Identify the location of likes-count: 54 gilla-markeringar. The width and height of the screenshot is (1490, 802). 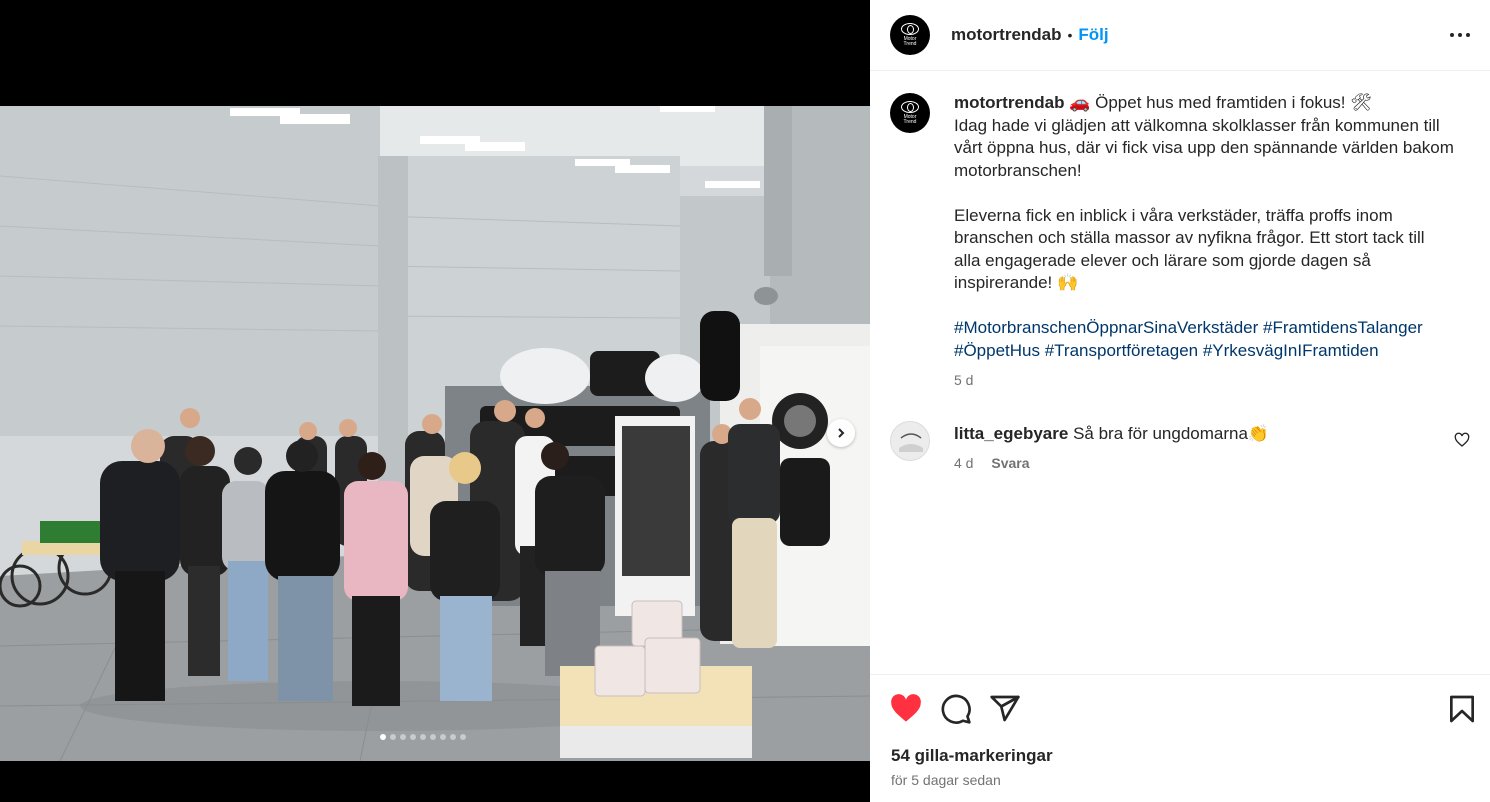
(972, 756).